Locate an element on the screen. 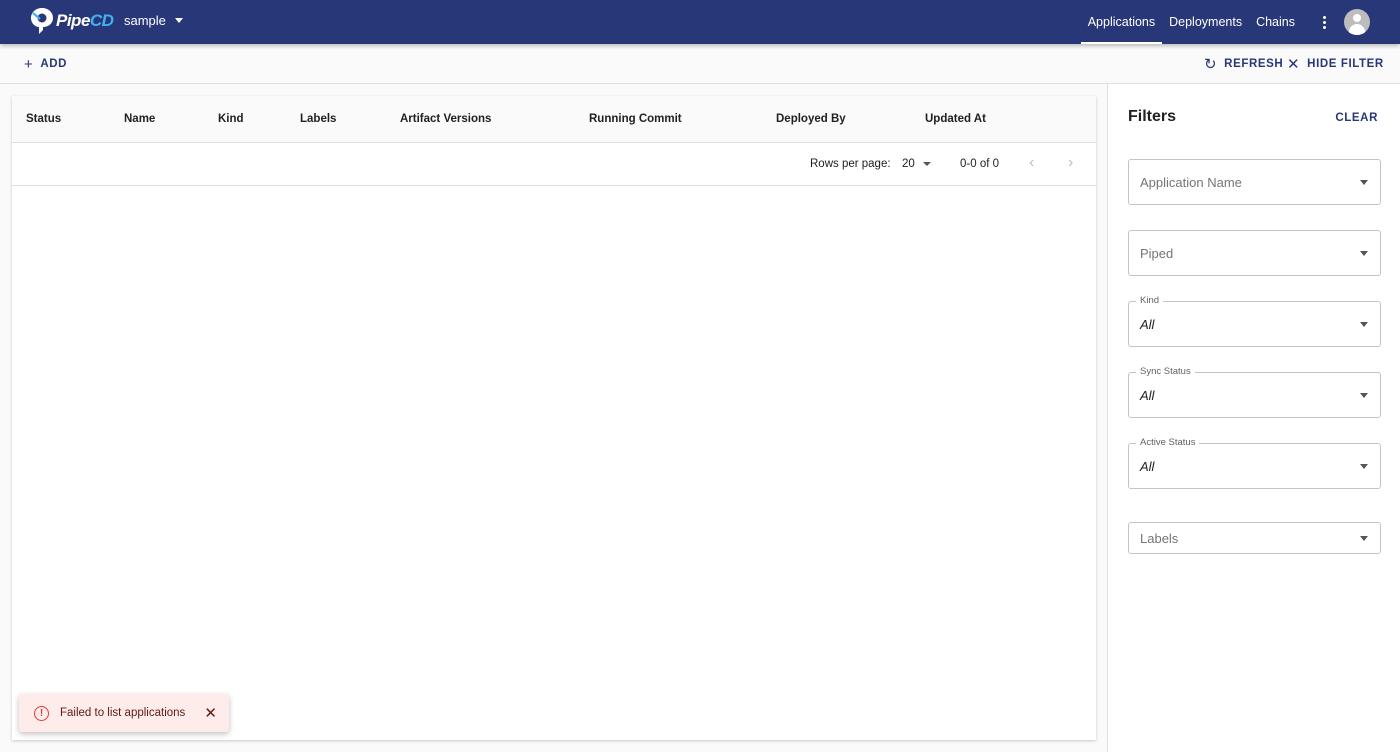  error-snackbar: ! Failed to list applications ✕ is located at coordinates (124, 713).